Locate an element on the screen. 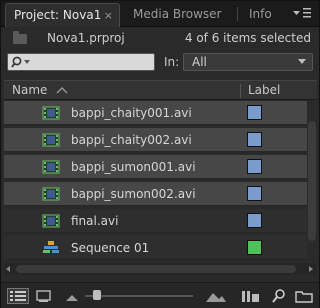 This screenshot has width=320, height=308. zoom-slider-handle is located at coordinates (97, 295).